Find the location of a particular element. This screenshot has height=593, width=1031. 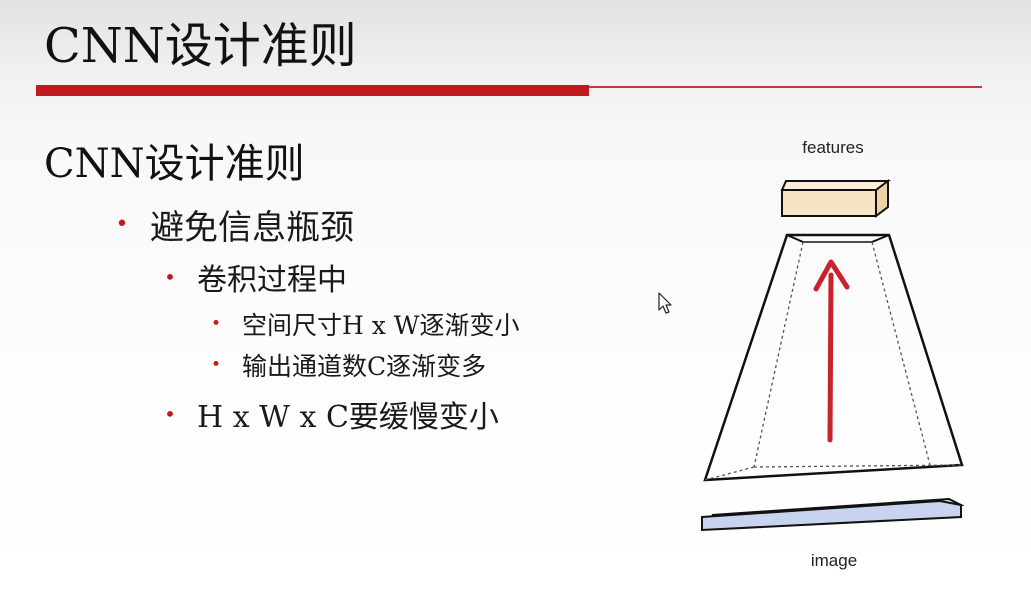

bullet-avoid-bottleneck: • 避免信息瓶颈 is located at coordinates (224, 224).